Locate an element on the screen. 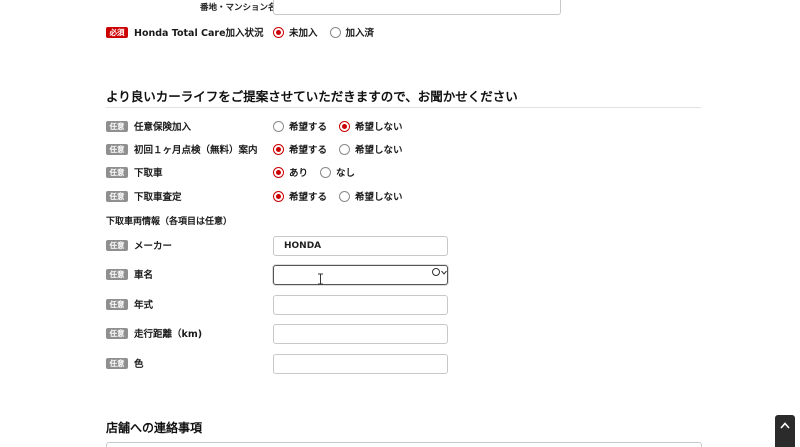  tradein-radio-group: あり なし is located at coordinates (320, 172).